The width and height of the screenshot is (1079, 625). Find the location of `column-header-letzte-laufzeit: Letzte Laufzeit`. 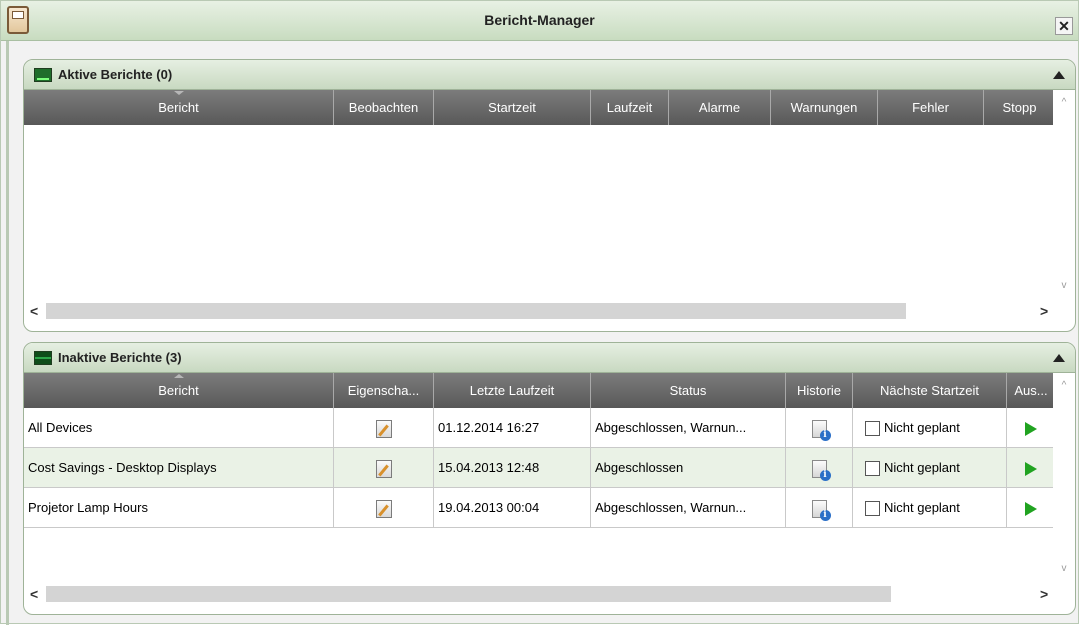

column-header-letzte-laufzeit: Letzte Laufzeit is located at coordinates (512, 390).